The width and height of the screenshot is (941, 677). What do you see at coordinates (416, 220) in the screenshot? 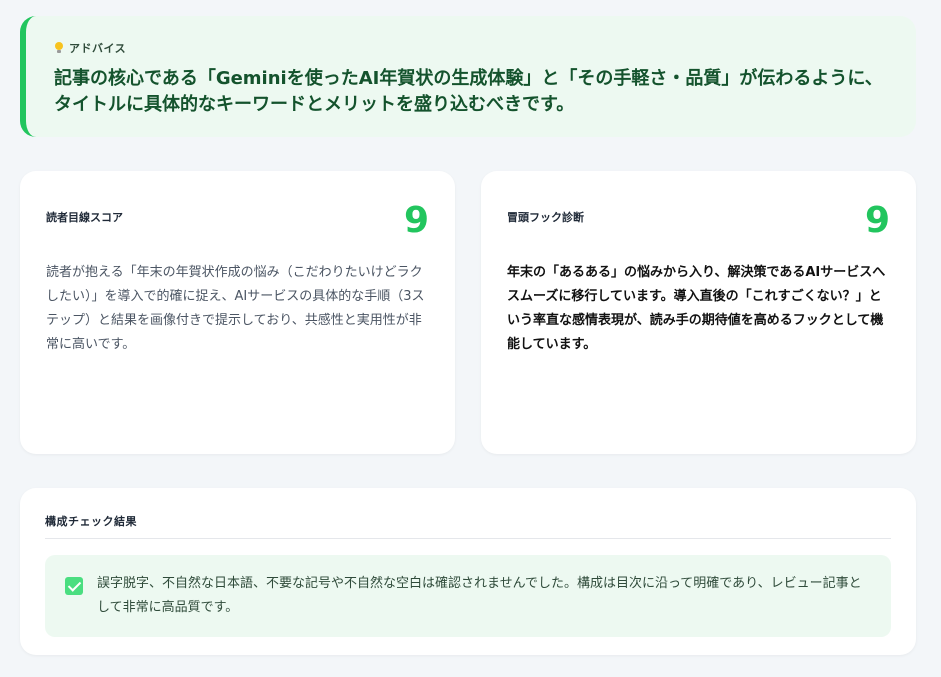
I see `reader-score-value: 9` at bounding box center [416, 220].